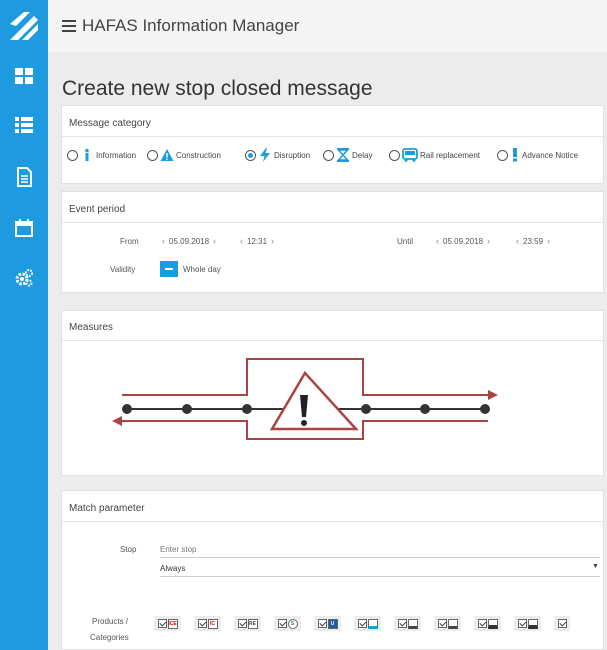 The width and height of the screenshot is (607, 650). What do you see at coordinates (24, 278) in the screenshot?
I see `gears-icon` at bounding box center [24, 278].